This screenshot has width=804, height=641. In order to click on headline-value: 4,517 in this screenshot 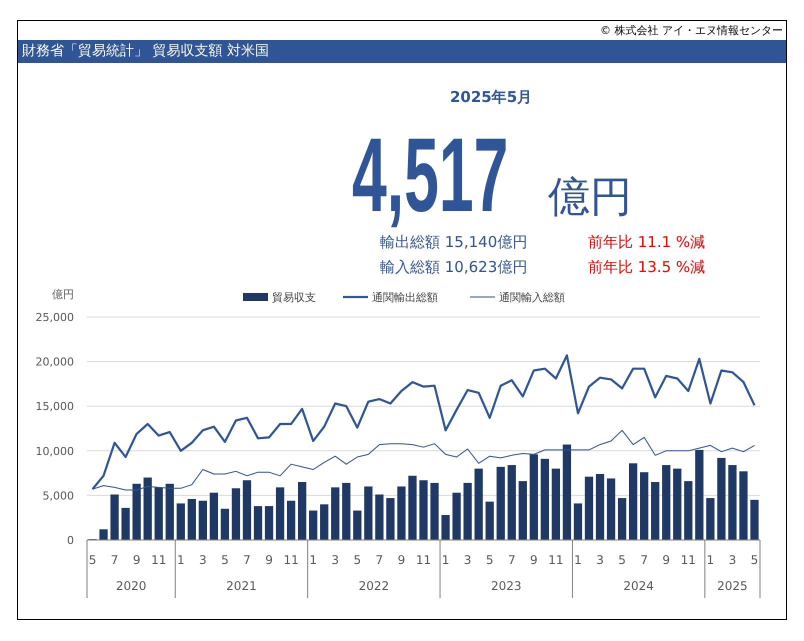, I will do `click(430, 178)`.